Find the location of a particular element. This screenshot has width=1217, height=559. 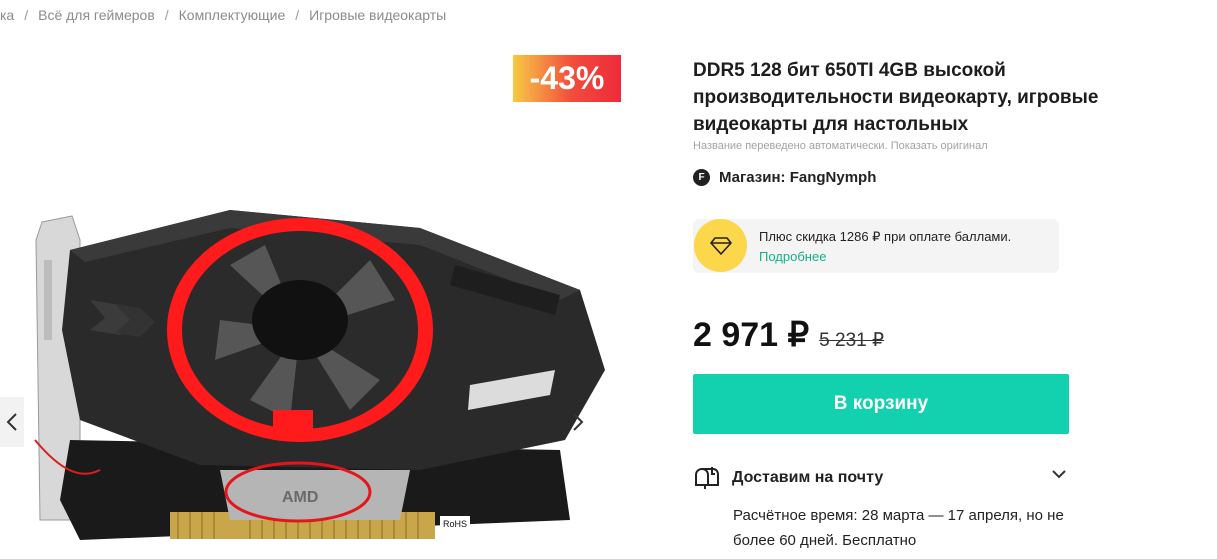

current-price: 2 971 ₽ is located at coordinates (751, 335).